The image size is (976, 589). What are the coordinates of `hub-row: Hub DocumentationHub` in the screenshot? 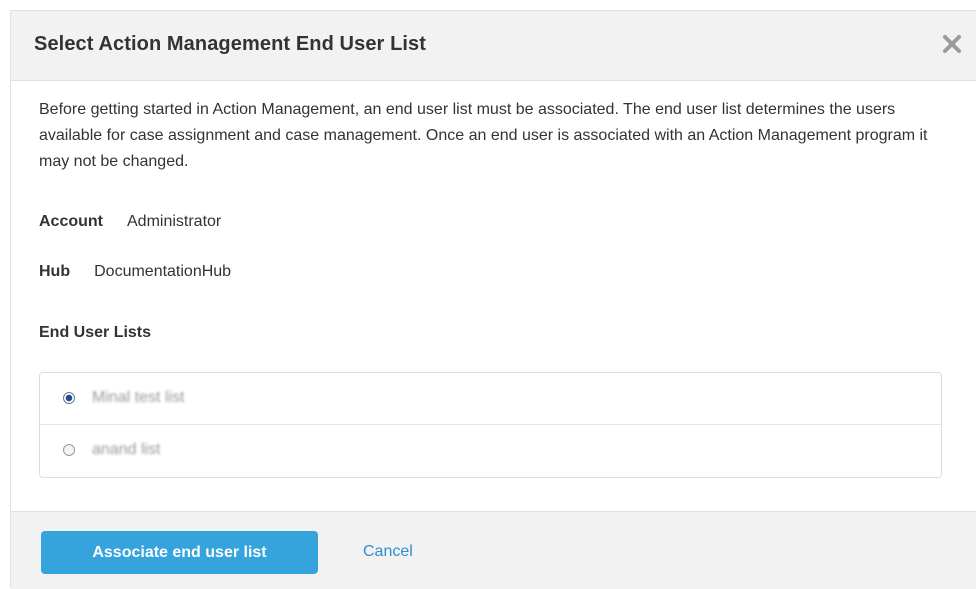 It's located at (135, 272).